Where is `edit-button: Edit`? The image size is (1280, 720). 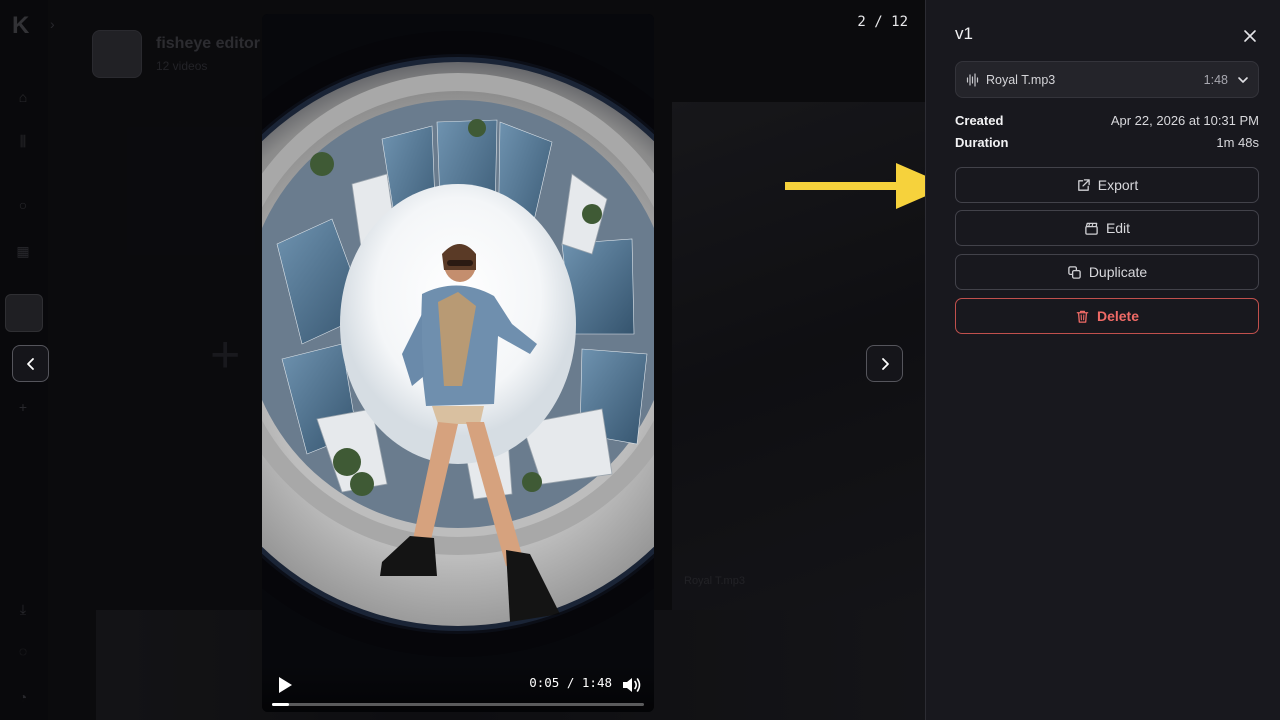
edit-button: Edit is located at coordinates (1107, 228).